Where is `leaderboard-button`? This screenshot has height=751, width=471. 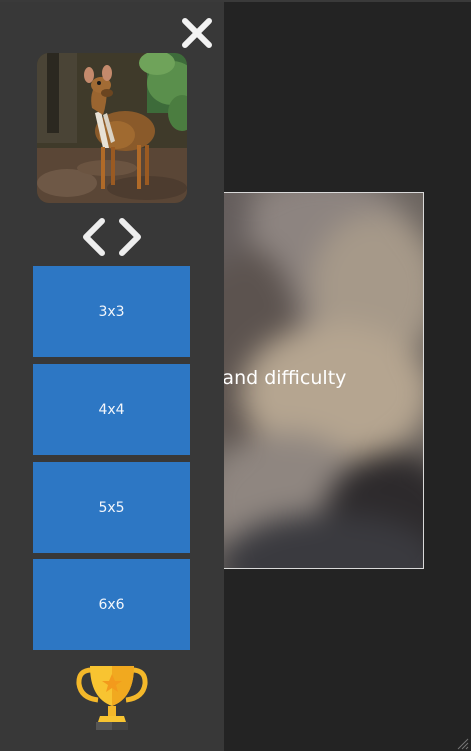
leaderboard-button is located at coordinates (112, 698).